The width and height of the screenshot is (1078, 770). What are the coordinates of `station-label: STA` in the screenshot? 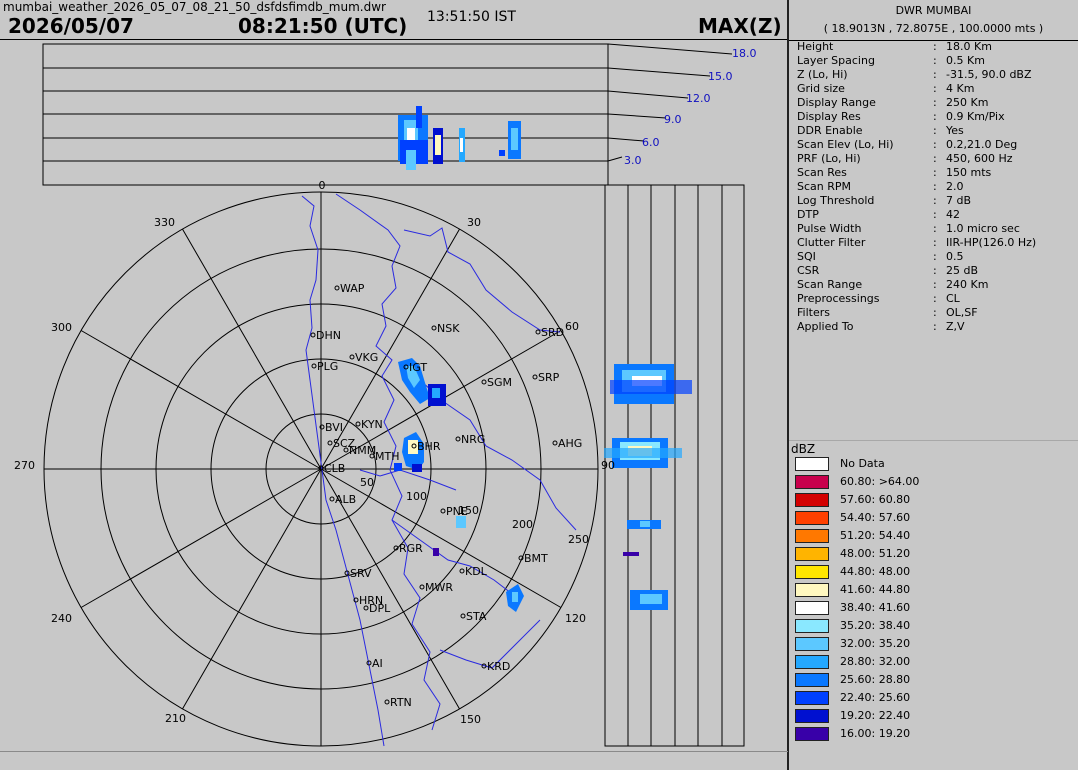 It's located at (476, 616).